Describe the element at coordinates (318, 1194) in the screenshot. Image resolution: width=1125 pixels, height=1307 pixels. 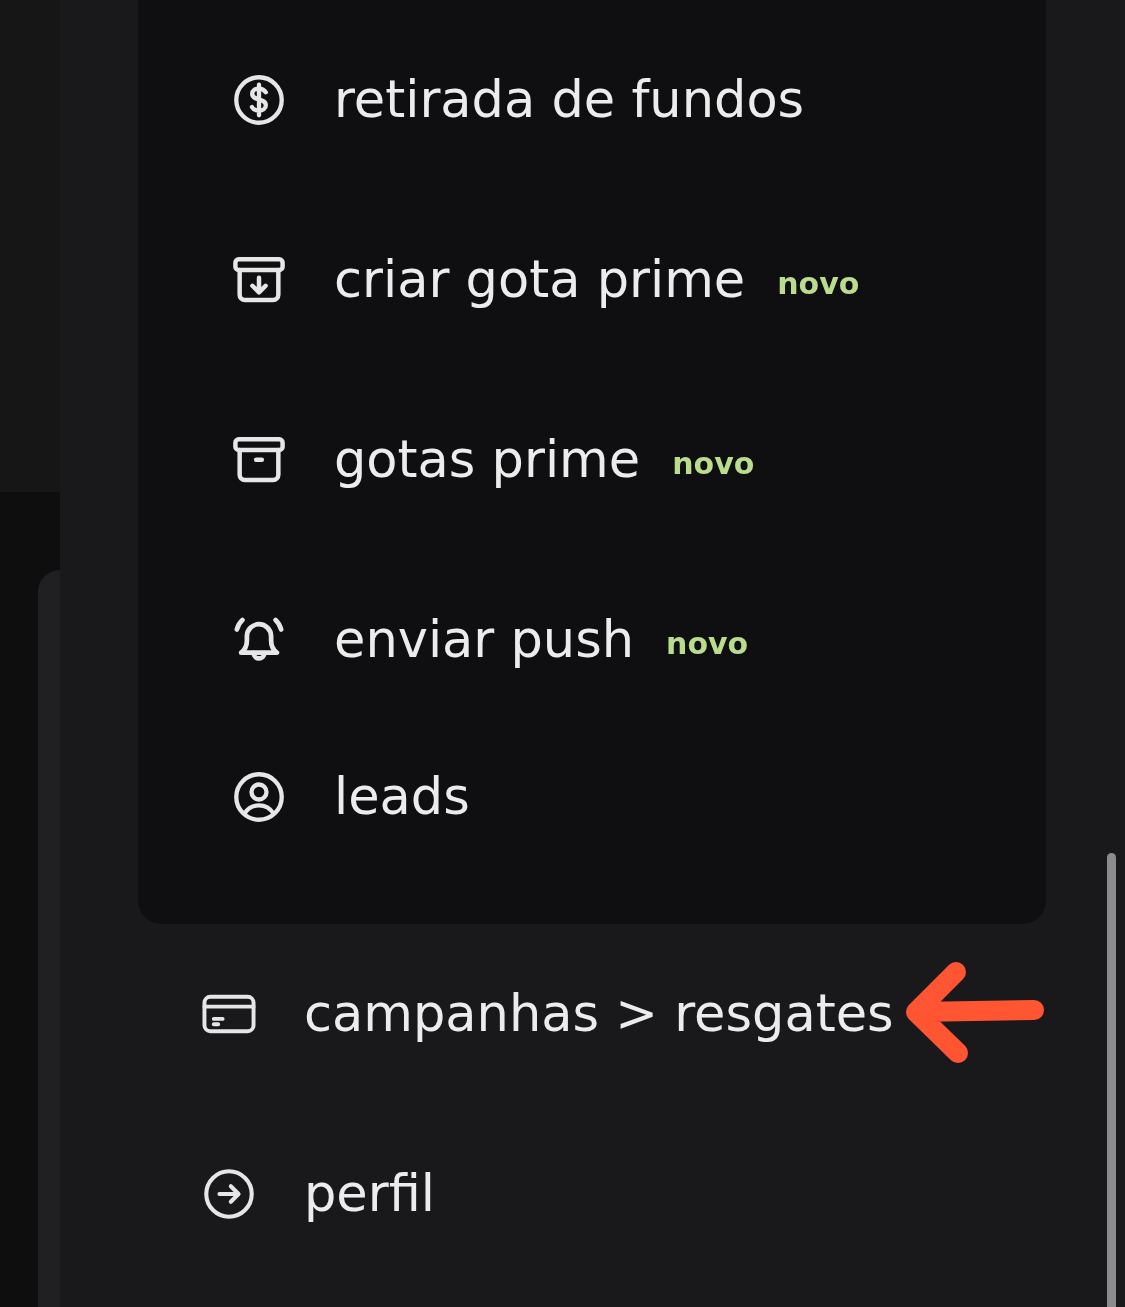
I see `menu-item: perfil` at that location.